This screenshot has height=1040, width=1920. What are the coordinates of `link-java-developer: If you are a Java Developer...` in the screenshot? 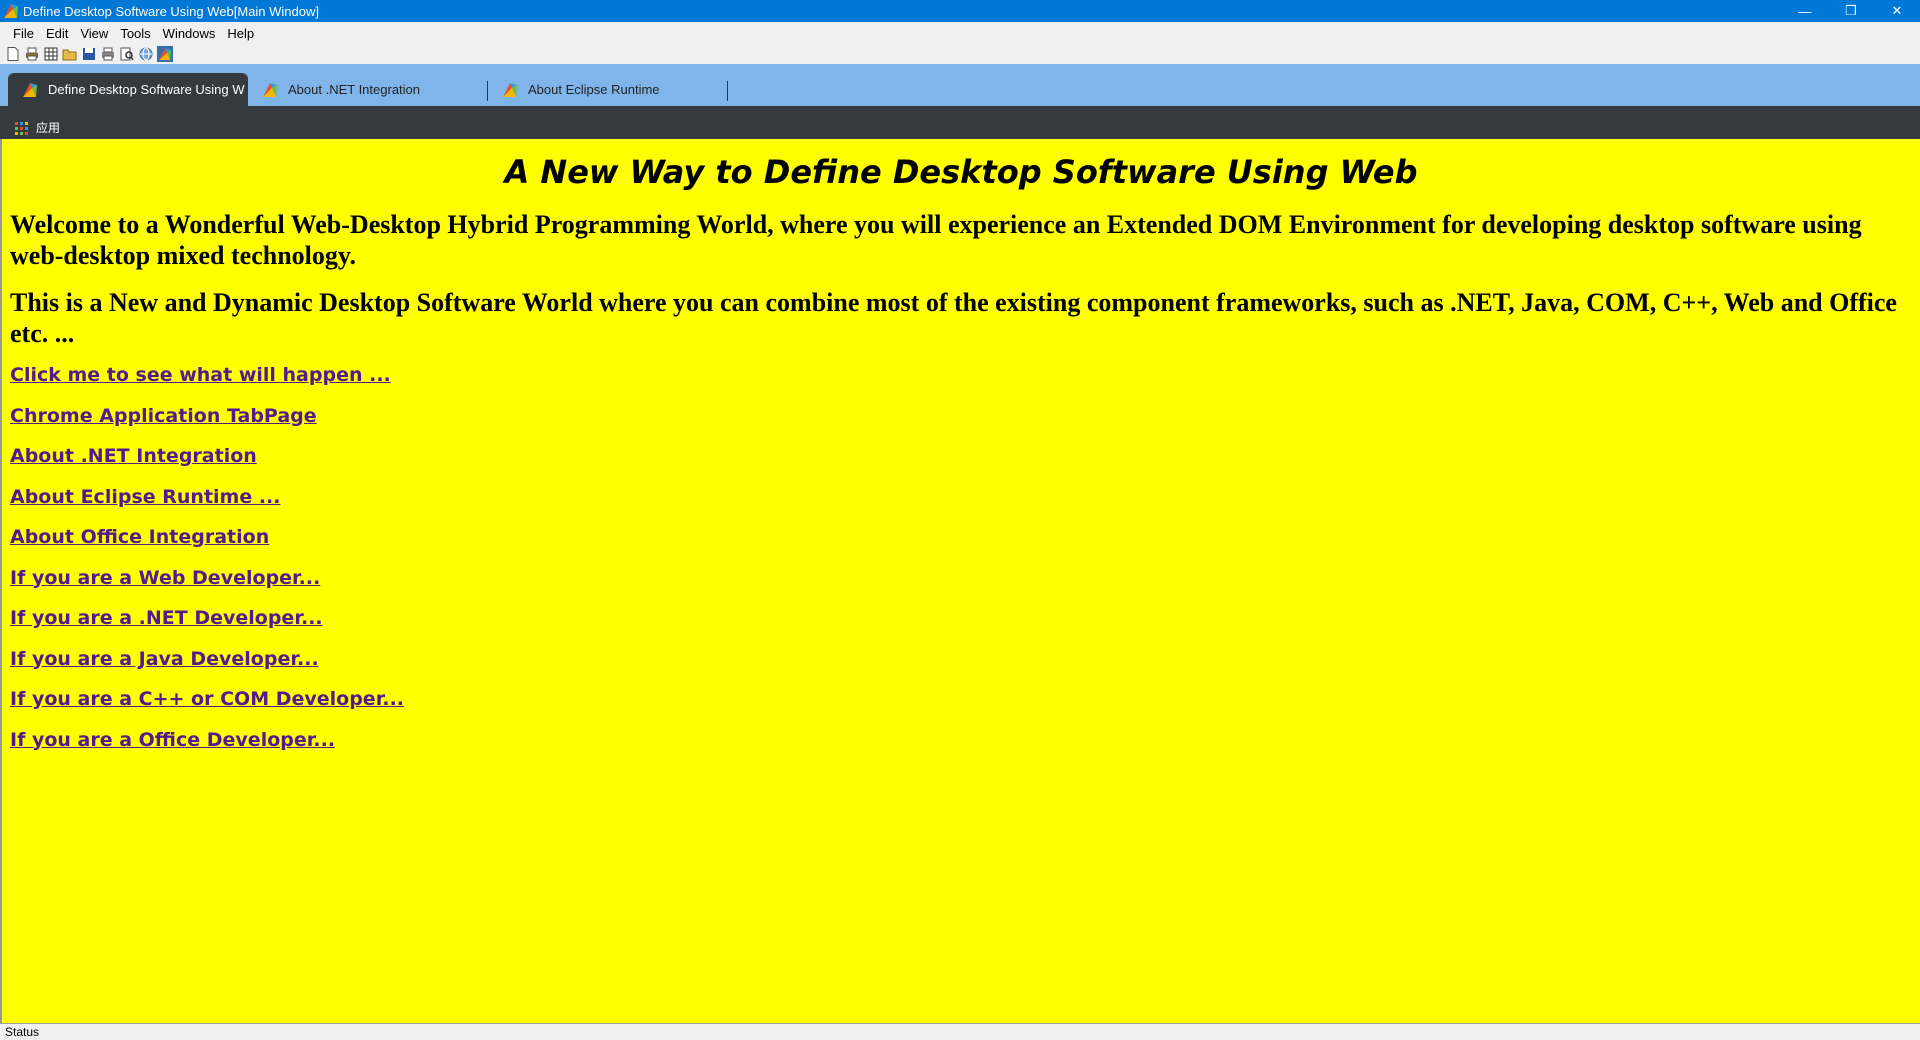 It's located at (965, 666).